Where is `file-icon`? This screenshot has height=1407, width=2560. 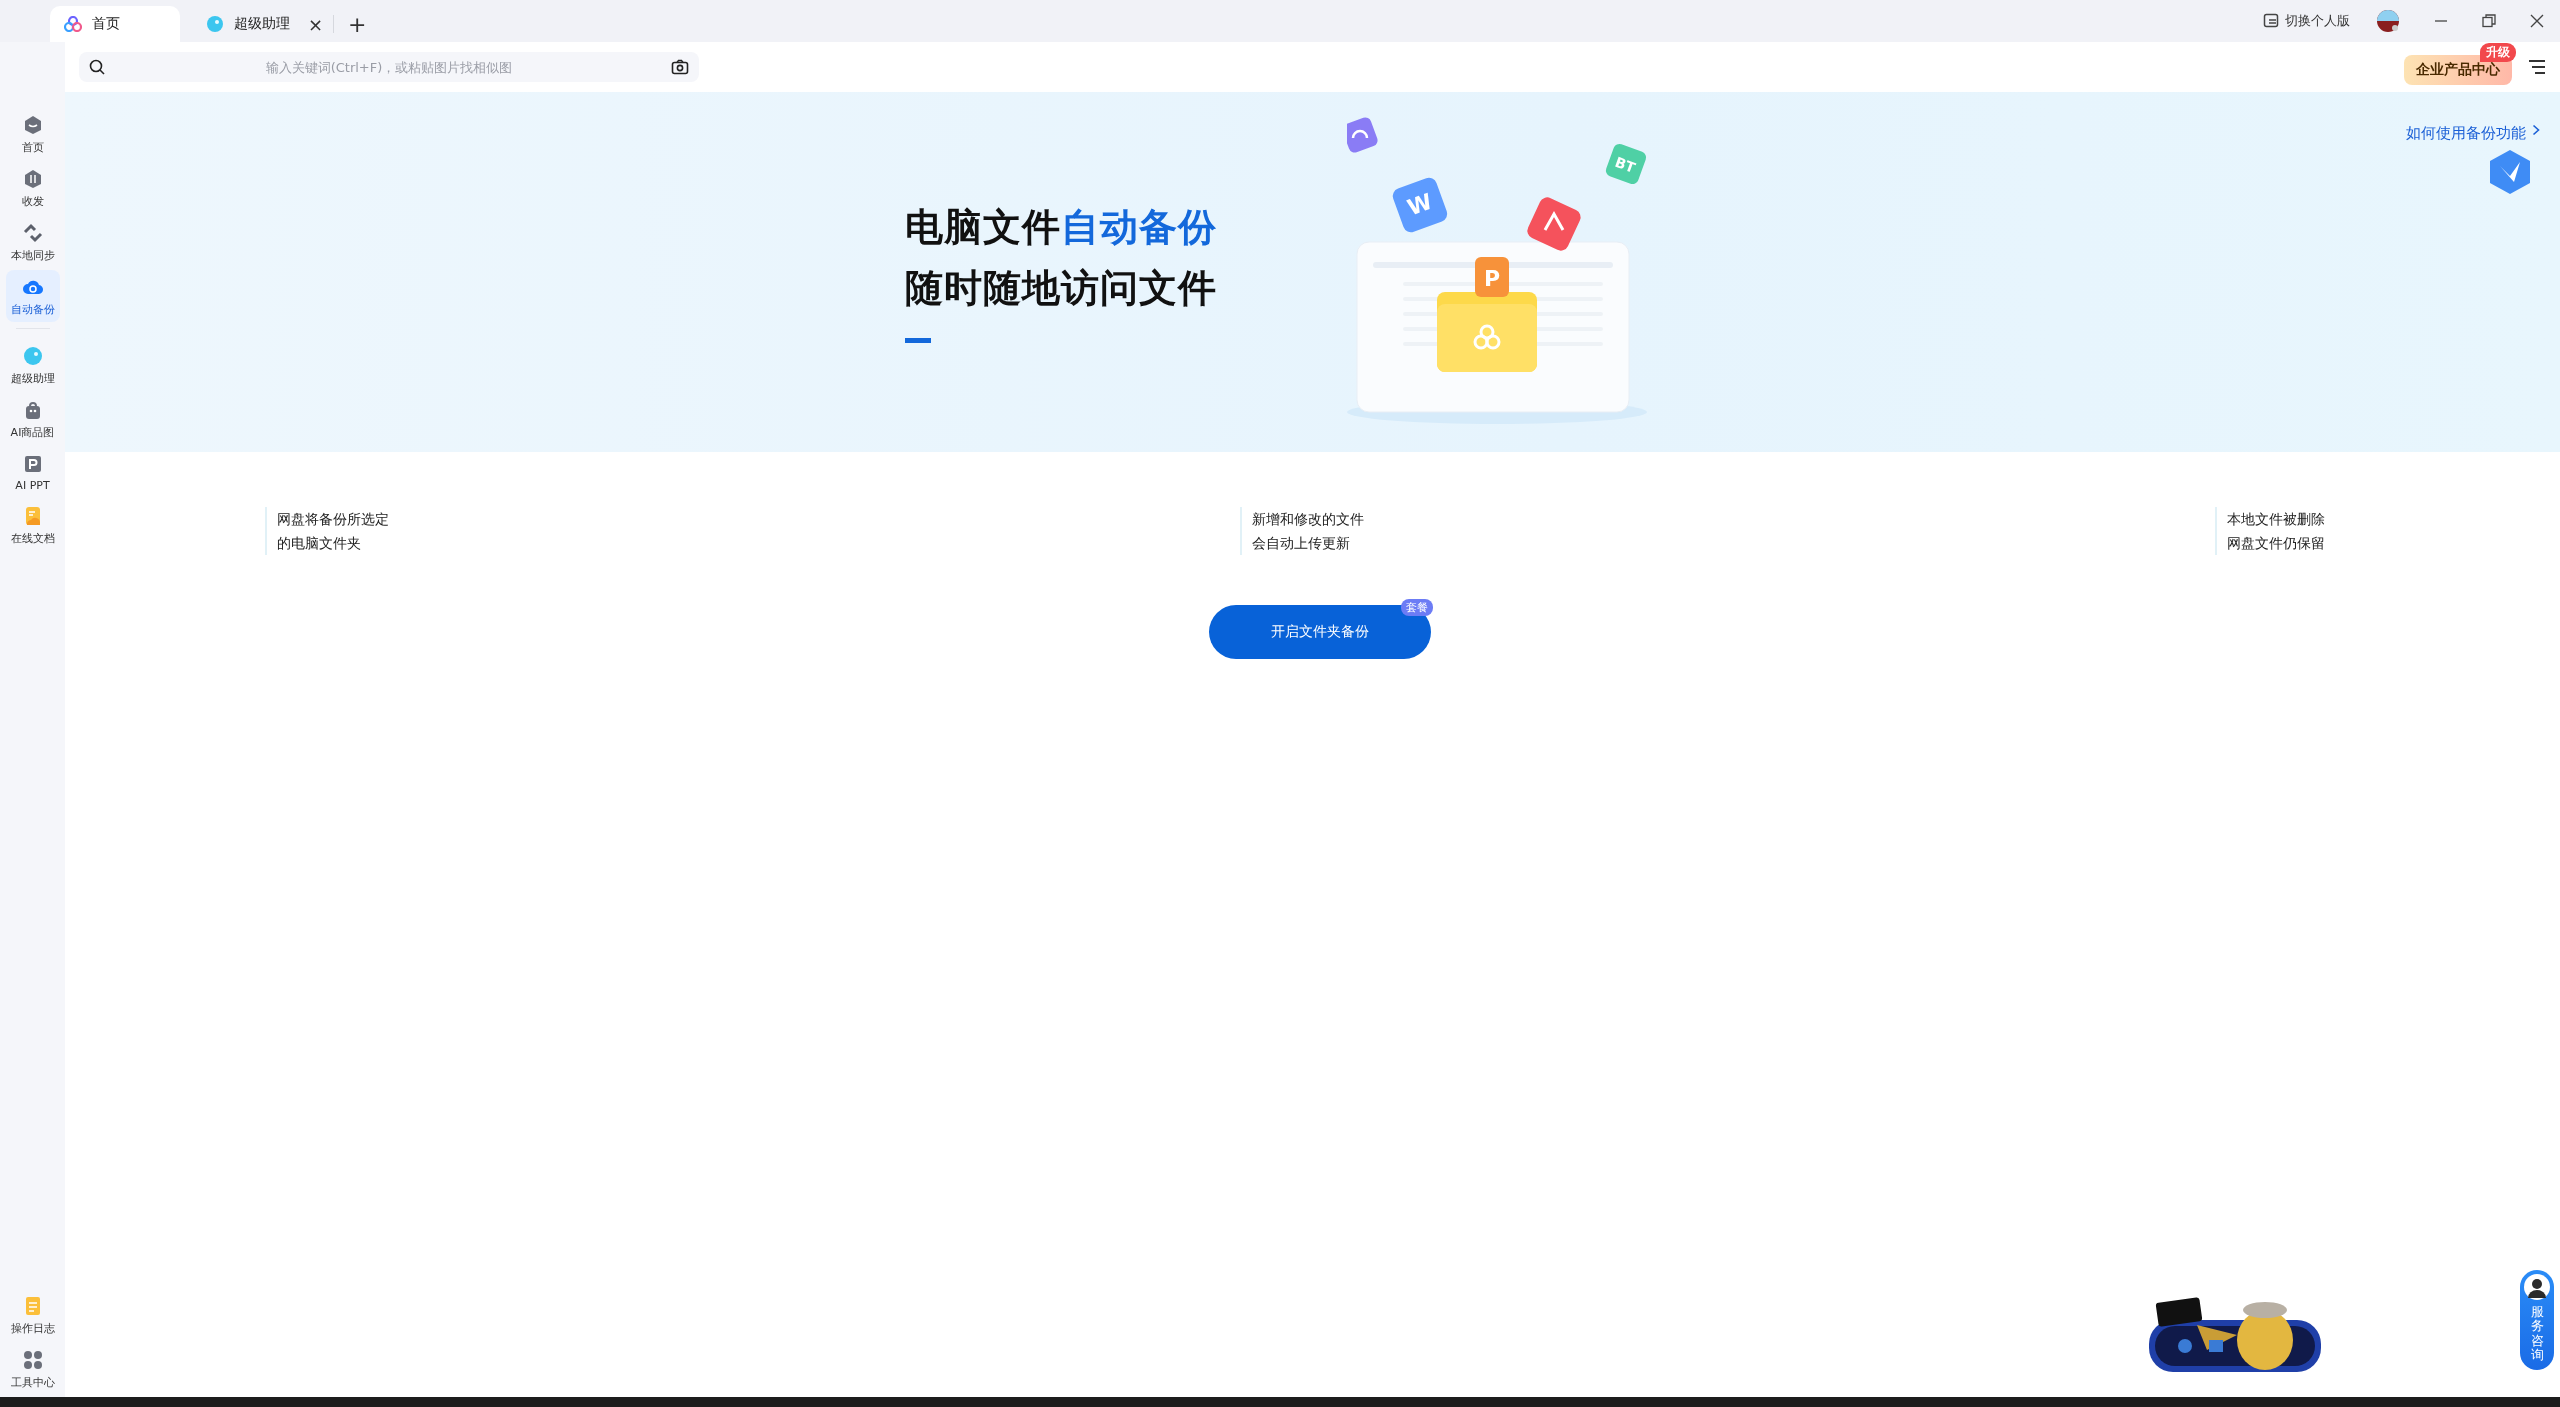
file-icon is located at coordinates (1492, 277).